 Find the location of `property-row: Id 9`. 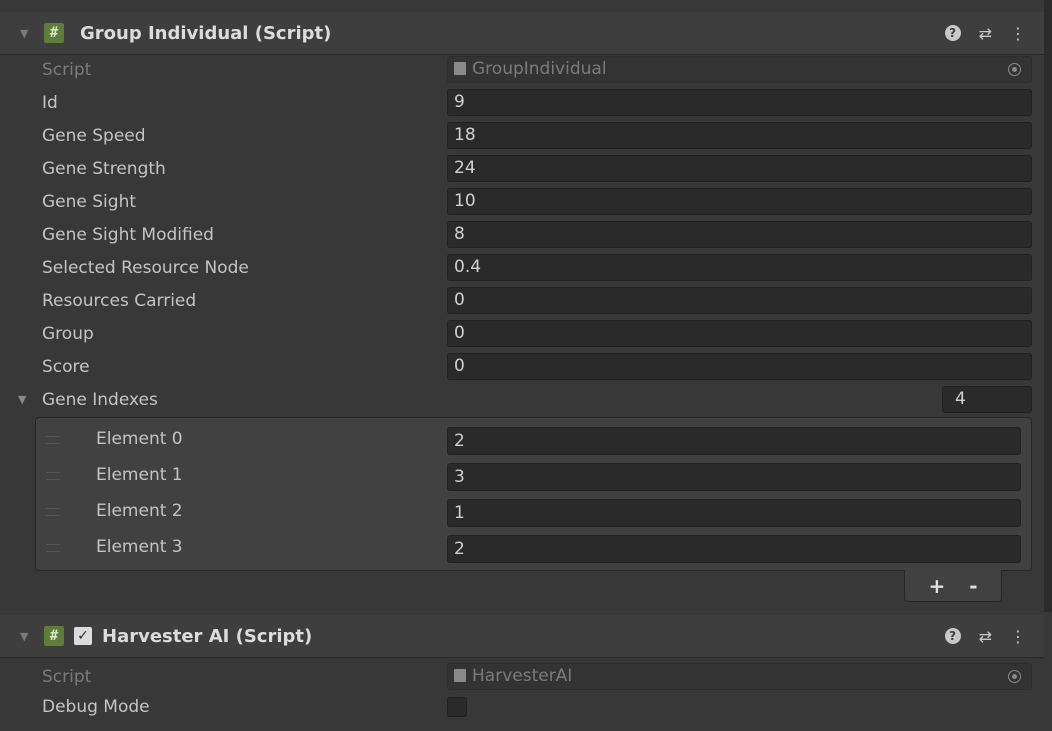

property-row: Id 9 is located at coordinates (522, 102).